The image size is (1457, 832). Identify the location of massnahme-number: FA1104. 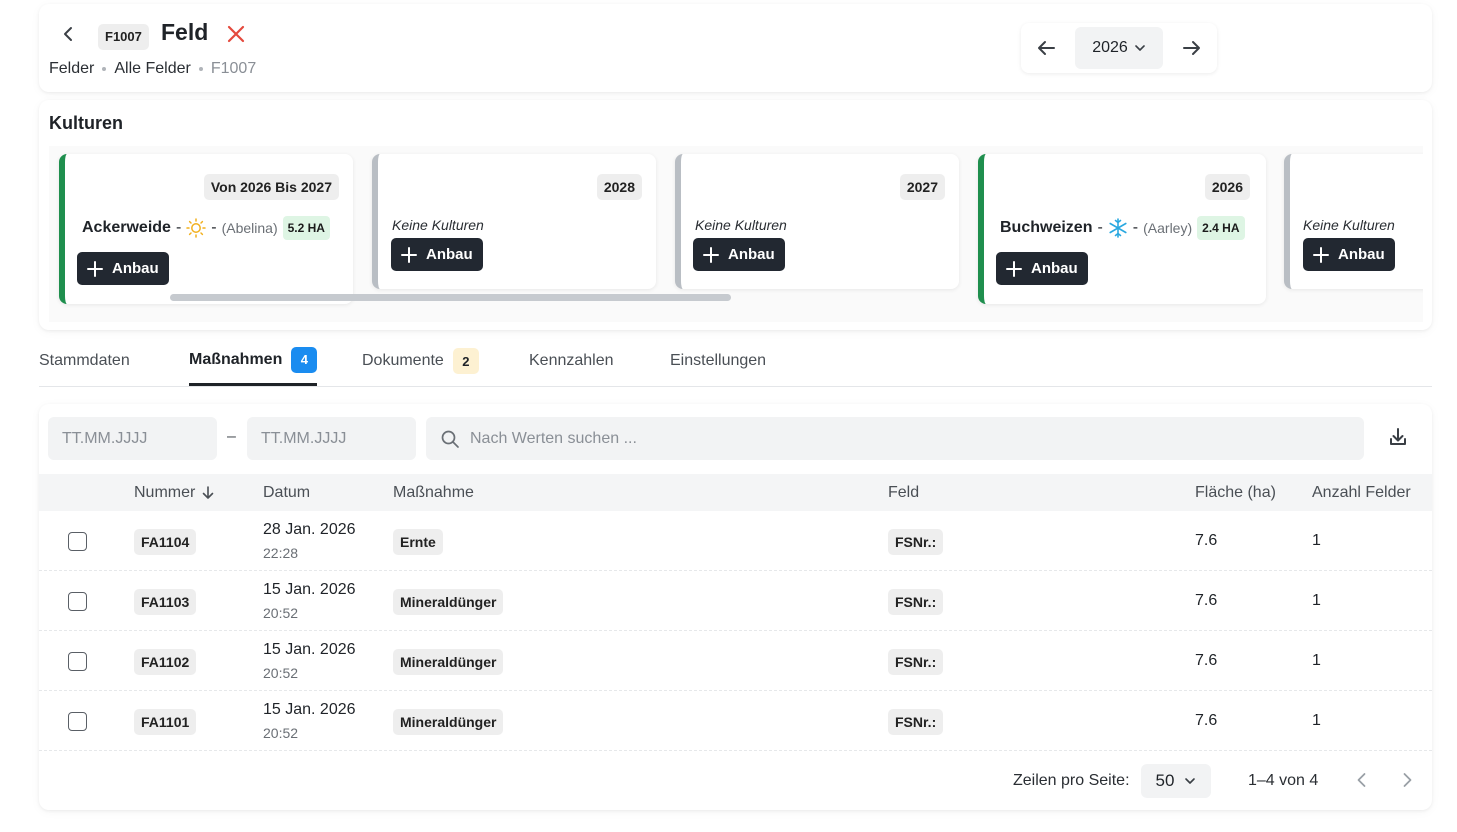
(165, 542).